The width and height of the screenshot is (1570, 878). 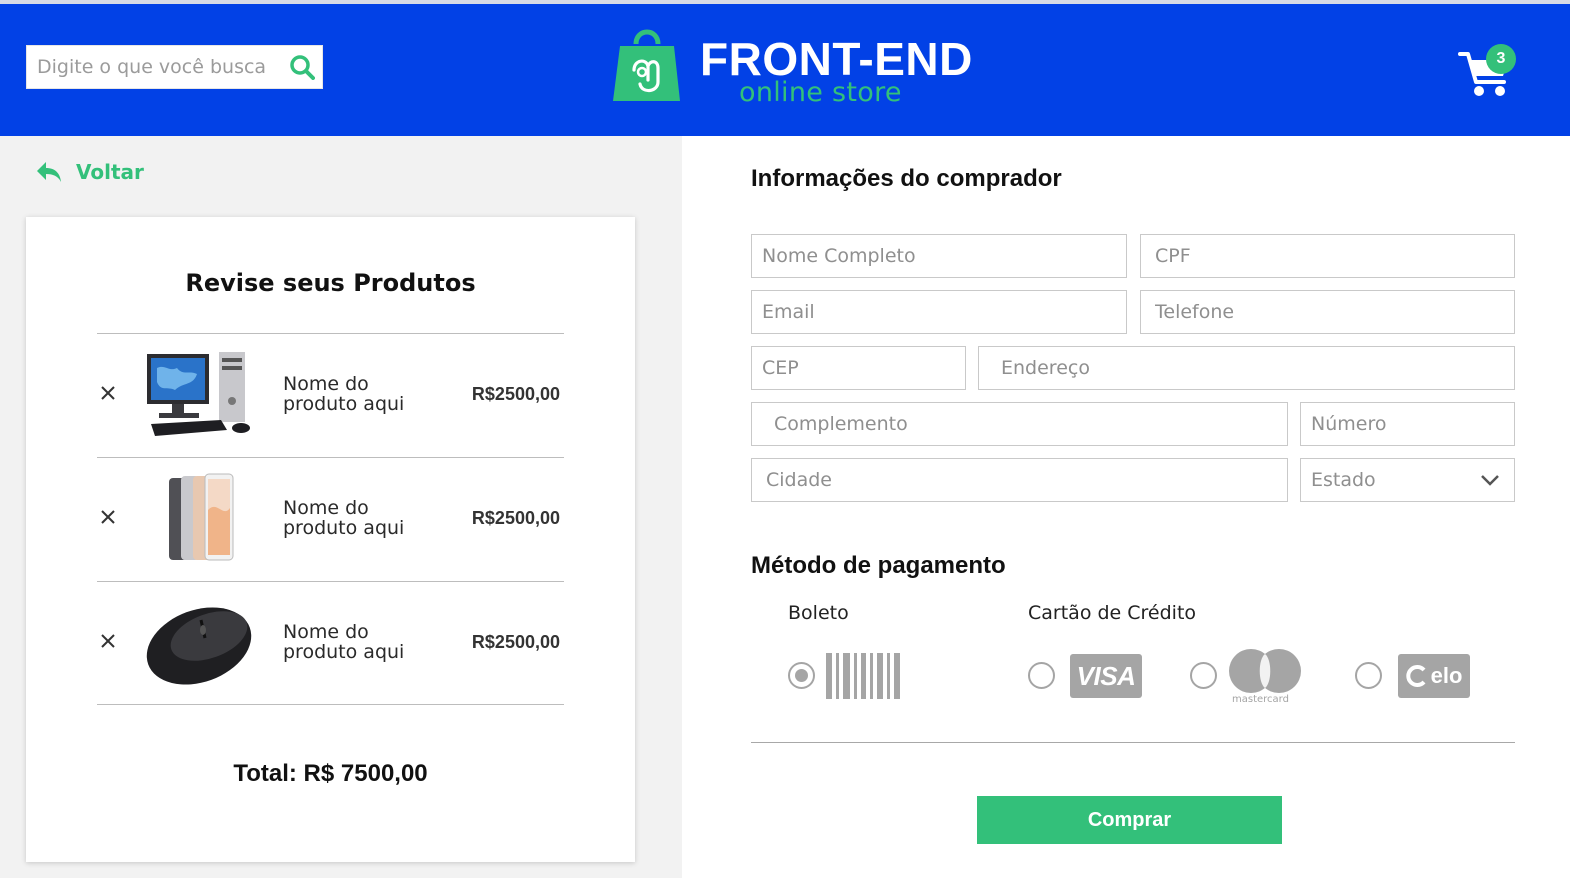 What do you see at coordinates (1407, 480) in the screenshot?
I see `state-select: Estado` at bounding box center [1407, 480].